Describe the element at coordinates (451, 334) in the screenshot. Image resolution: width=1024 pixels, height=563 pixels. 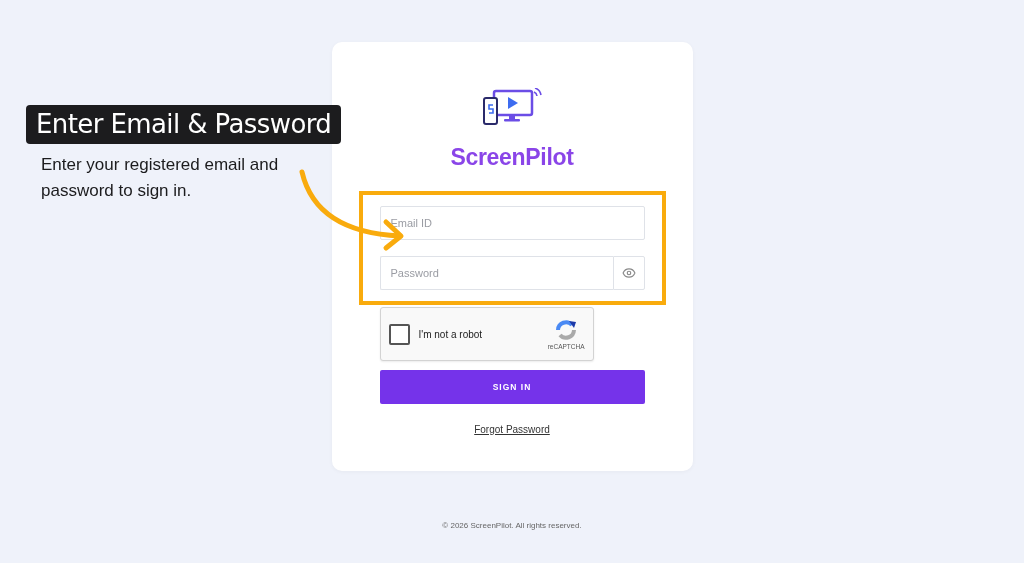
I see `captcha-label: I'm not a robot` at that location.